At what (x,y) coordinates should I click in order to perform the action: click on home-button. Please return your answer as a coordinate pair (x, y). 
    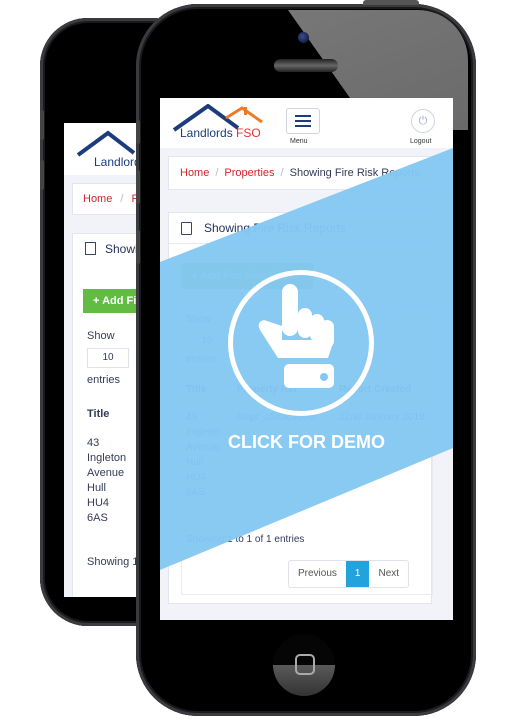
    Looking at the image, I should click on (304, 665).